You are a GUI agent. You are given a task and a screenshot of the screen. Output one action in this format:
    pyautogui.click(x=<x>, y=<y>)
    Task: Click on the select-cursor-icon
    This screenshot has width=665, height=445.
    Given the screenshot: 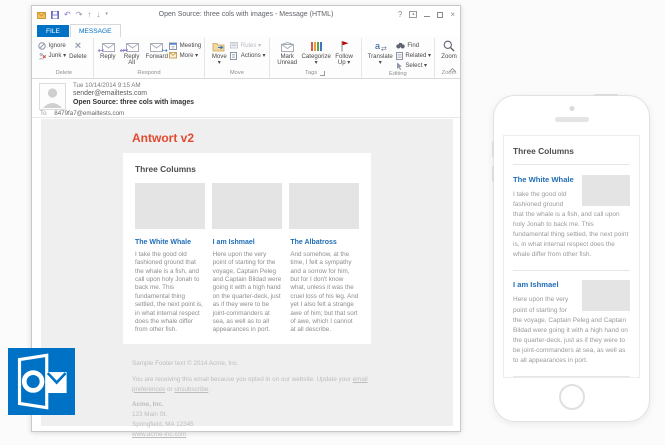 What is the action you would take?
    pyautogui.click(x=399, y=66)
    